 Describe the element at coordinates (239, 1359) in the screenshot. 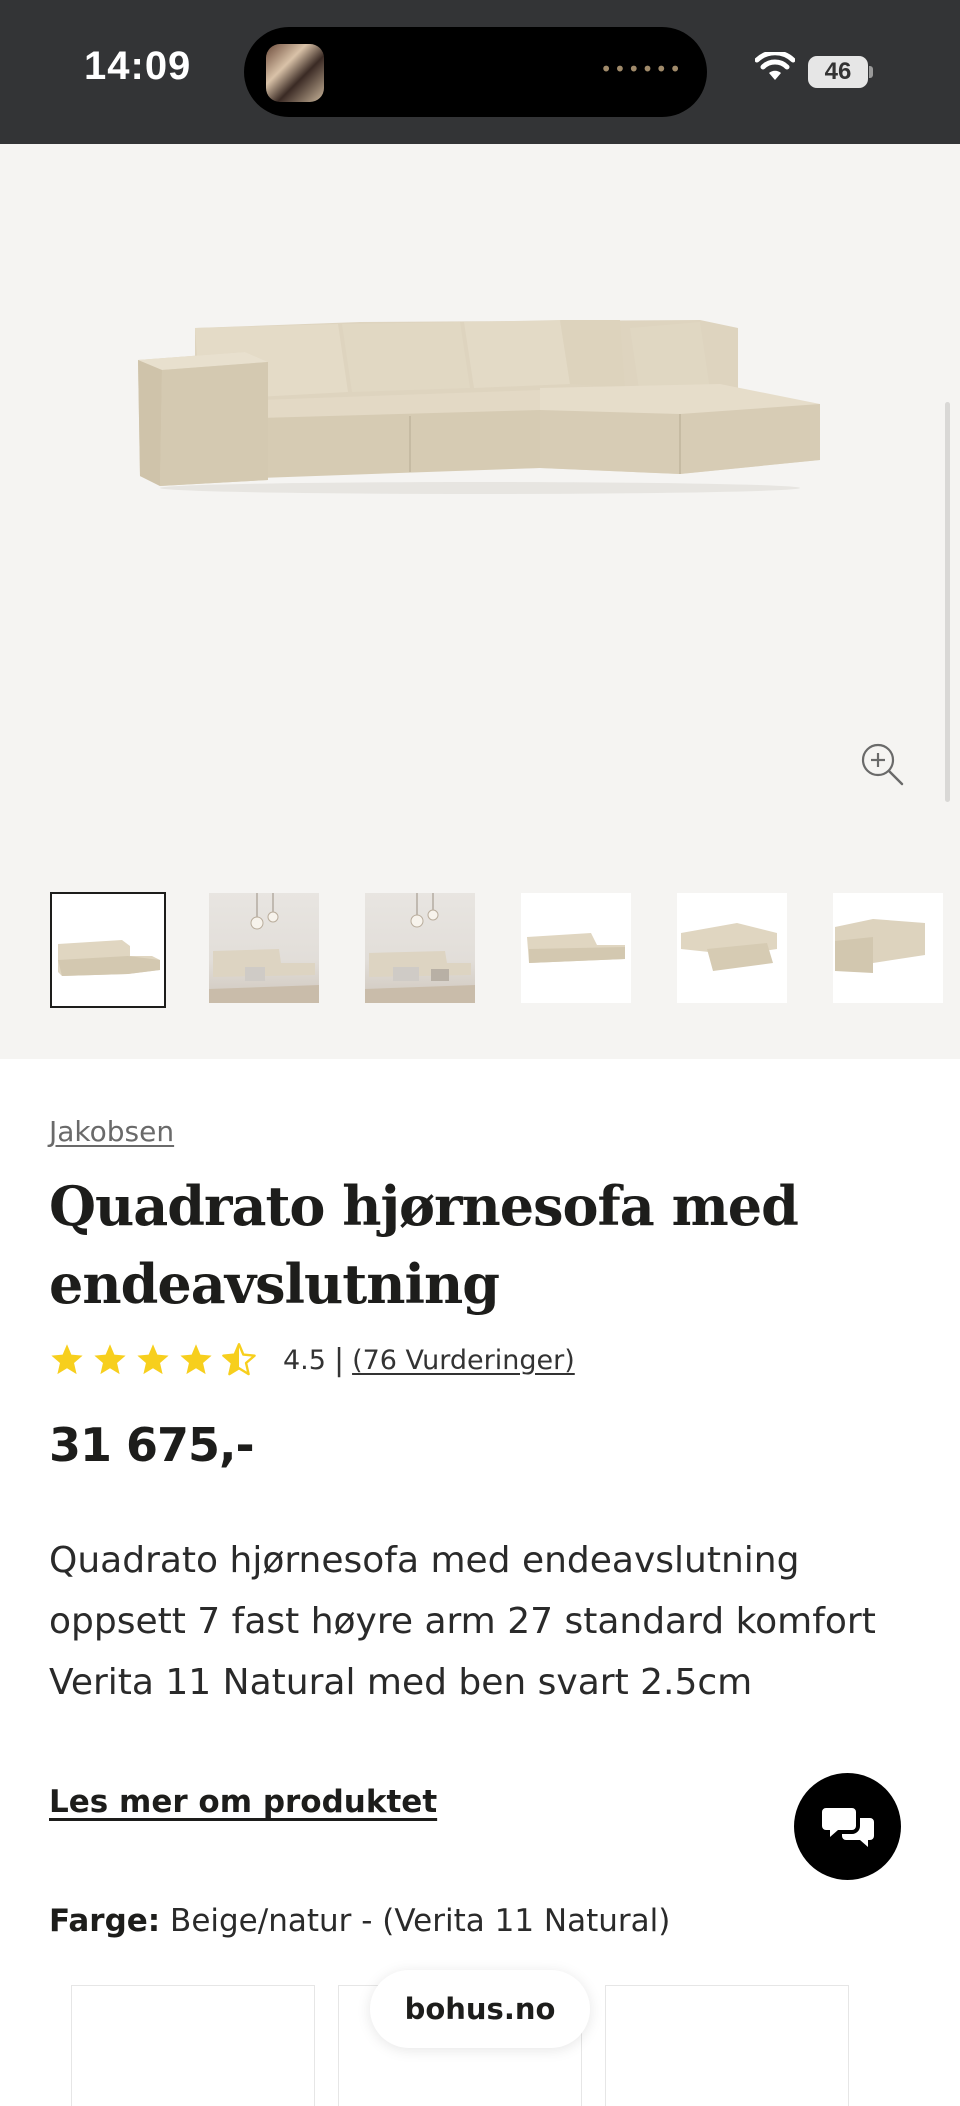

I see `star-half-icon` at that location.